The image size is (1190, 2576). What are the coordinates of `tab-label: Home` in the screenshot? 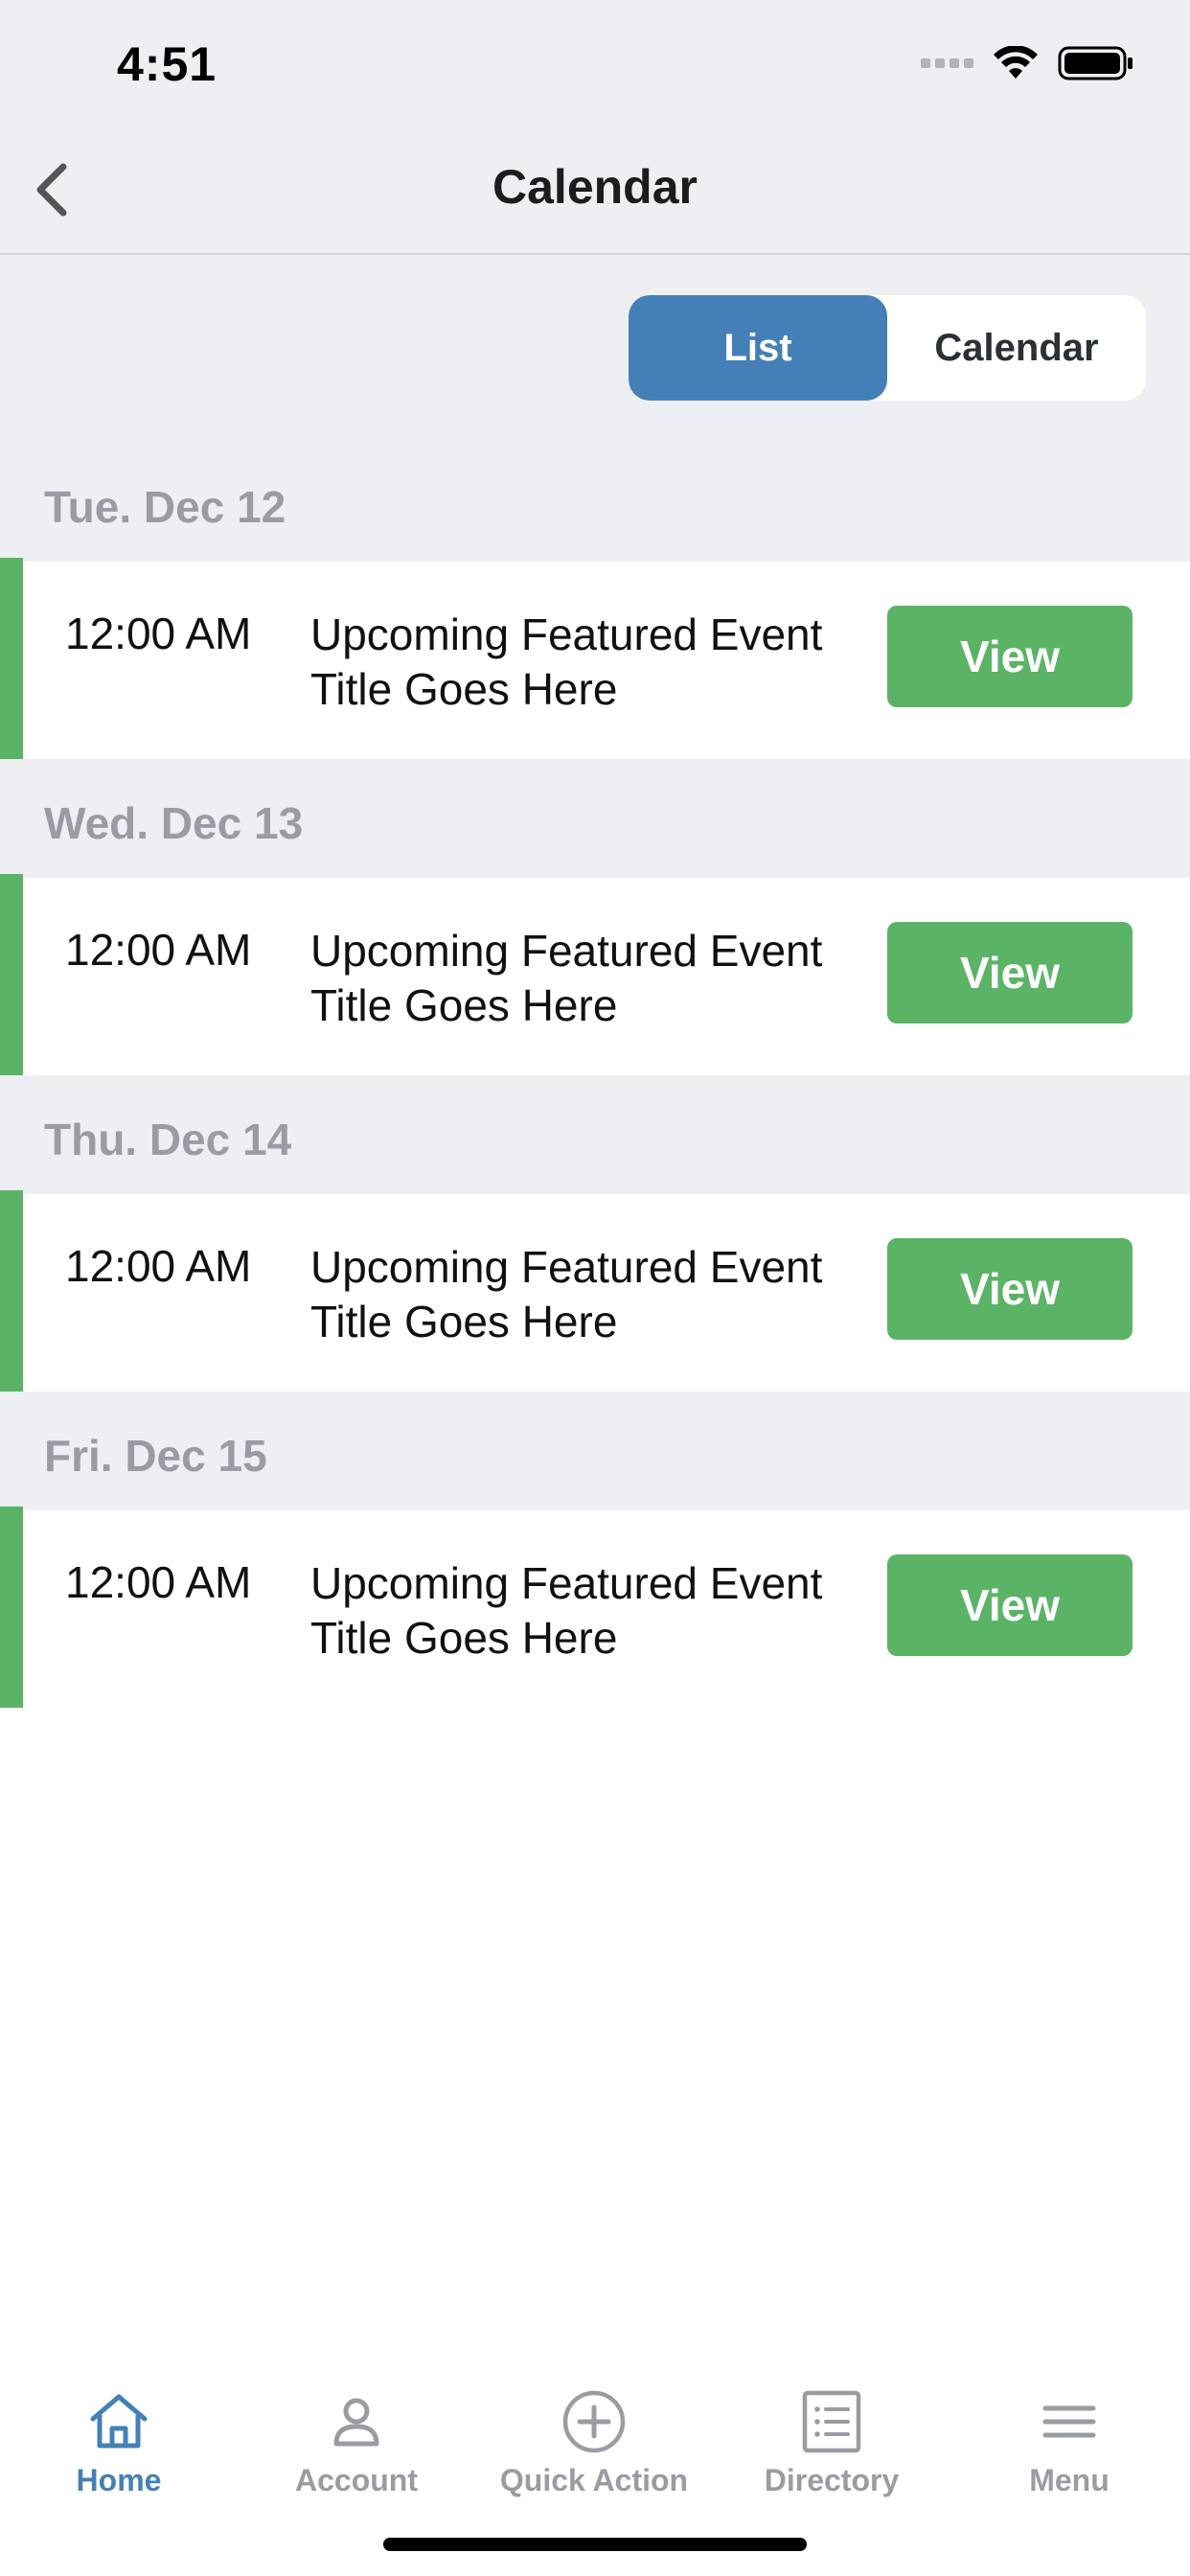 It's located at (119, 2480).